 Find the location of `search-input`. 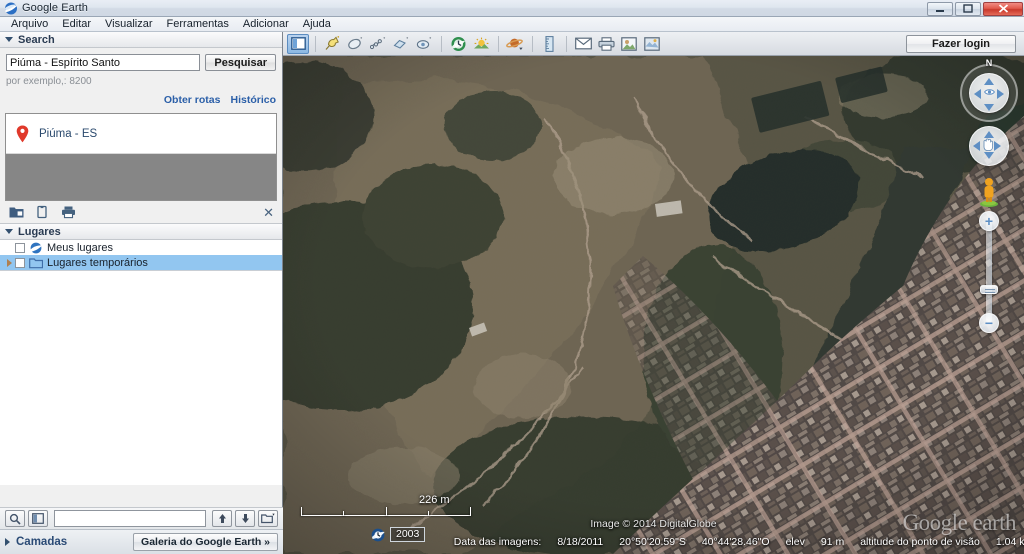

search-input is located at coordinates (103, 62).